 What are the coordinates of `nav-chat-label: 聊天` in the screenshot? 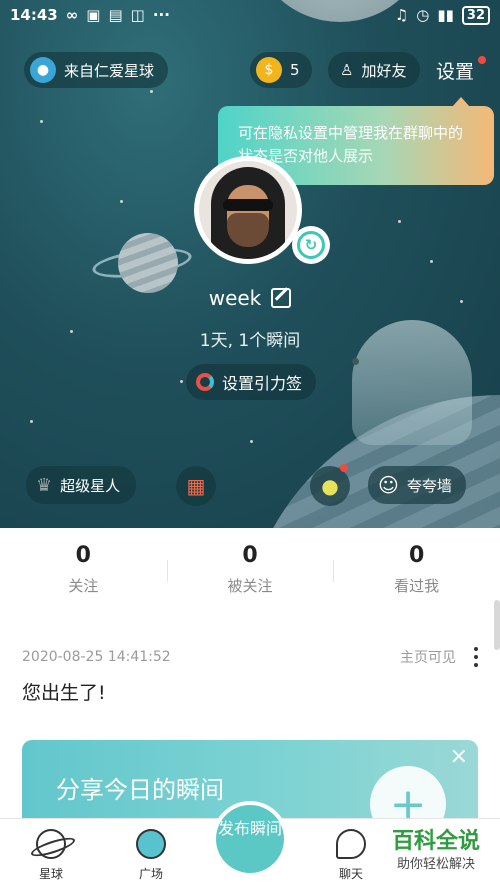 It's located at (350, 874).